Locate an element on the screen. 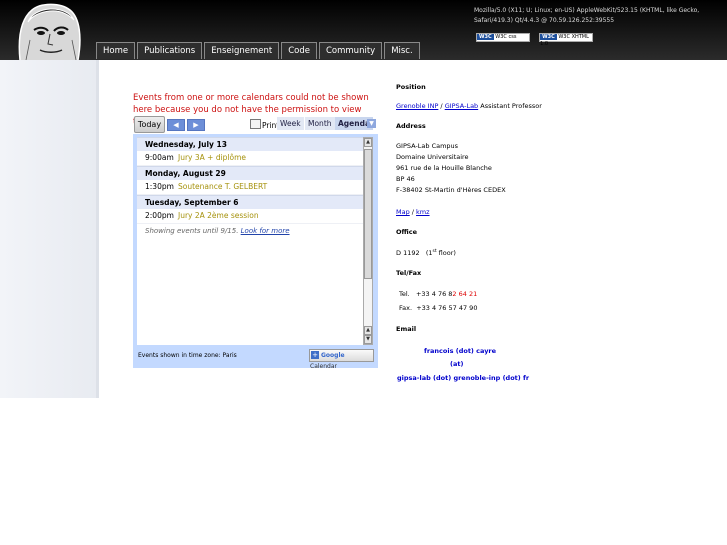 Image resolution: width=727 pixels, height=545 pixels. prev-arrow-icon: ◀ is located at coordinates (176, 125).